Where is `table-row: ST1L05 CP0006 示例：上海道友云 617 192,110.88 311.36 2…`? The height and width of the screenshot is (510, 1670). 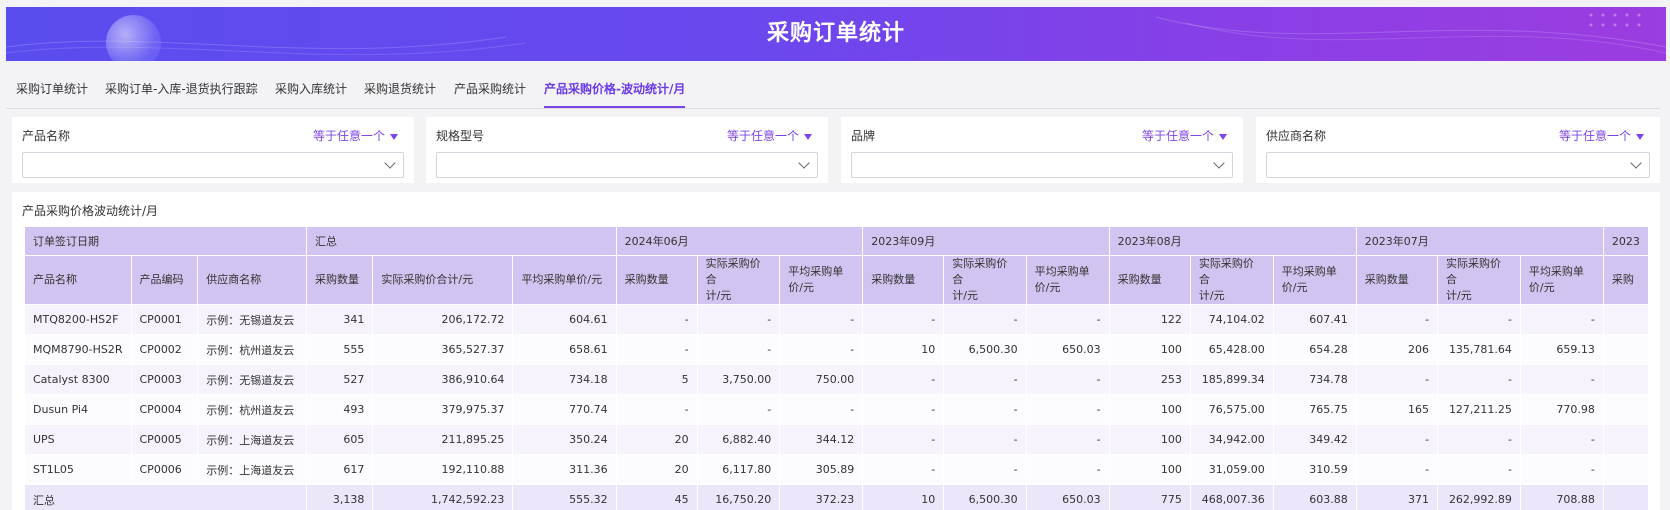 table-row: ST1L05 CP0006 示例：上海道友云 617 192,110.88 311.36 2… is located at coordinates (836, 469).